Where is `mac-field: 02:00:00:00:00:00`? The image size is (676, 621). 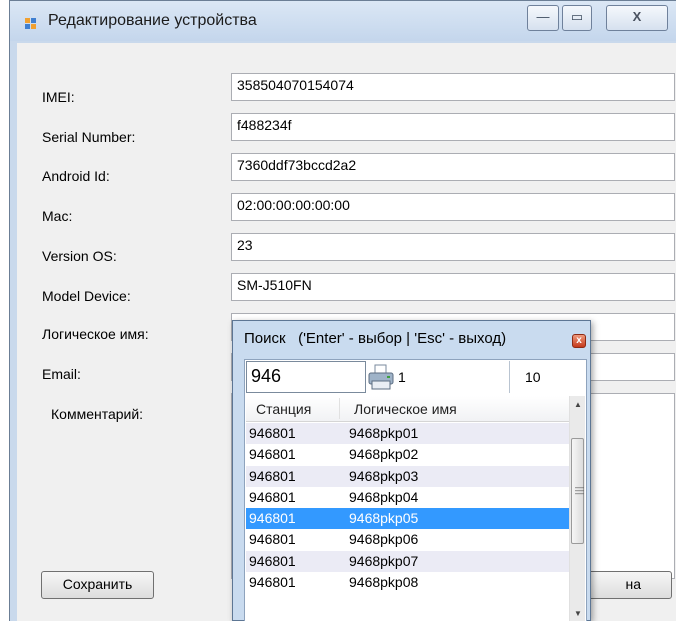 mac-field: 02:00:00:00:00:00 is located at coordinates (453, 207).